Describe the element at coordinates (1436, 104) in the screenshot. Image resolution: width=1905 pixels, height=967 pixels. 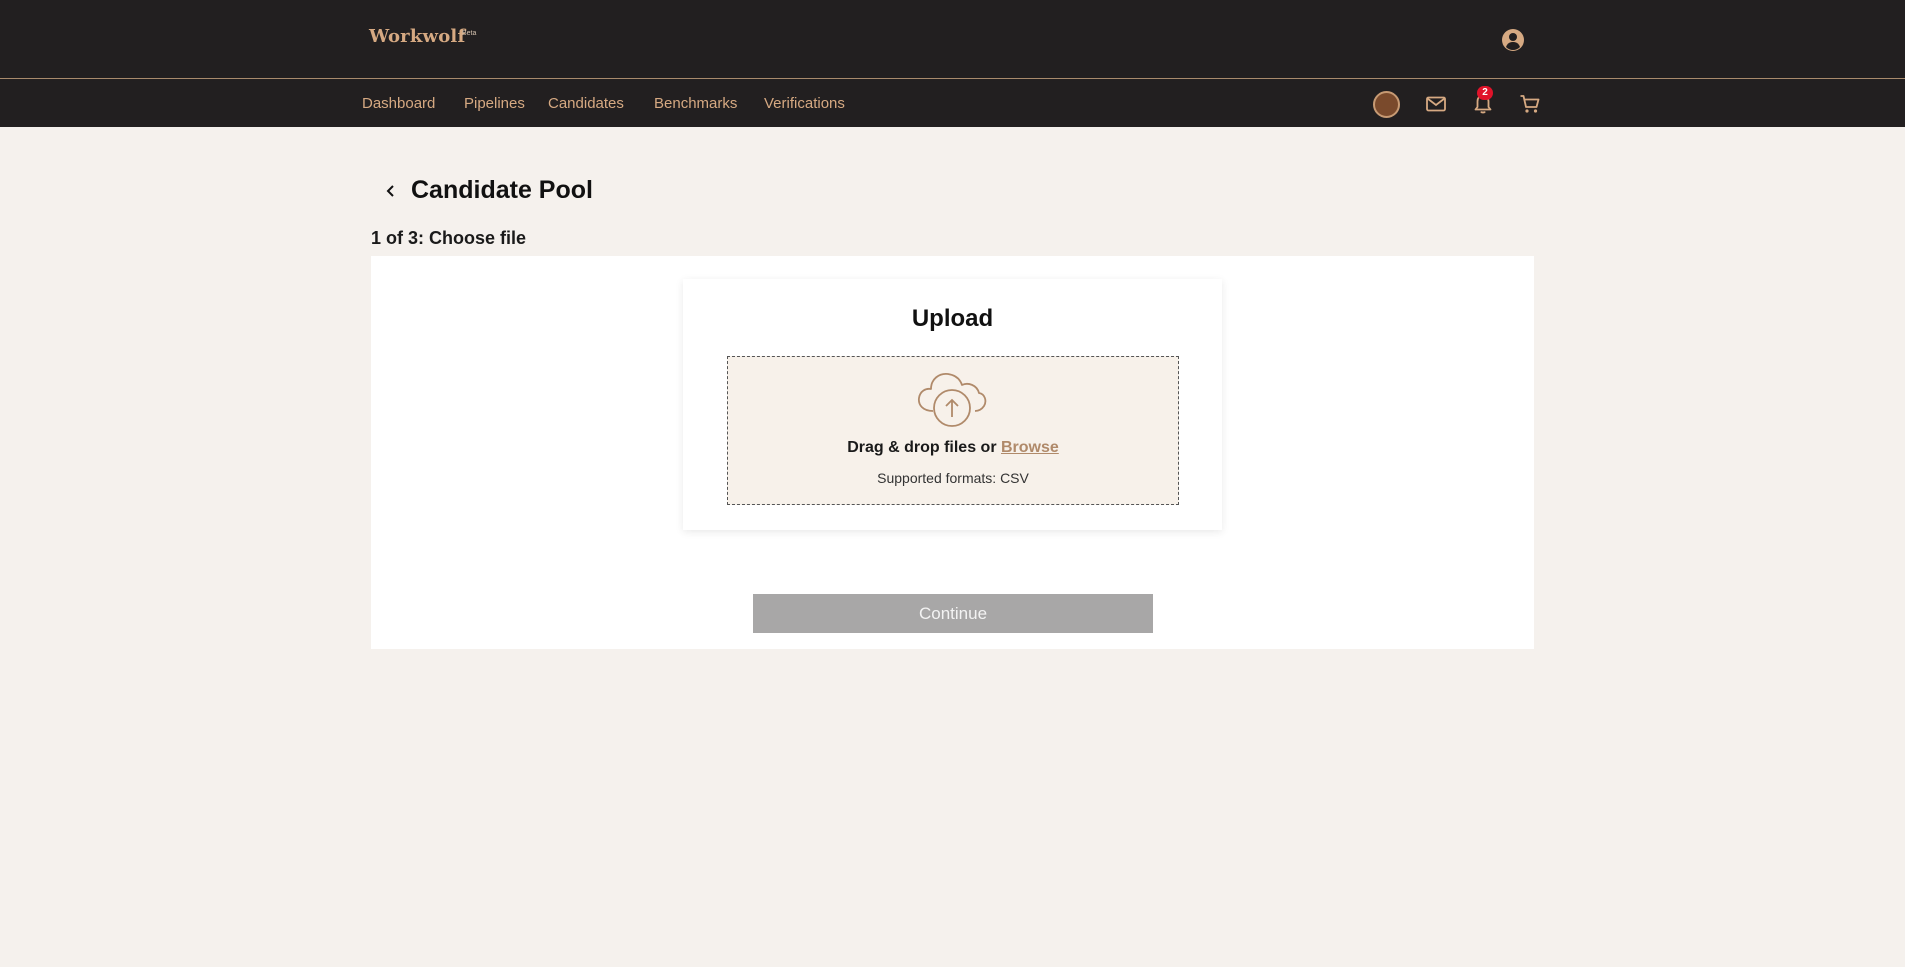
I see `mail-icon` at that location.